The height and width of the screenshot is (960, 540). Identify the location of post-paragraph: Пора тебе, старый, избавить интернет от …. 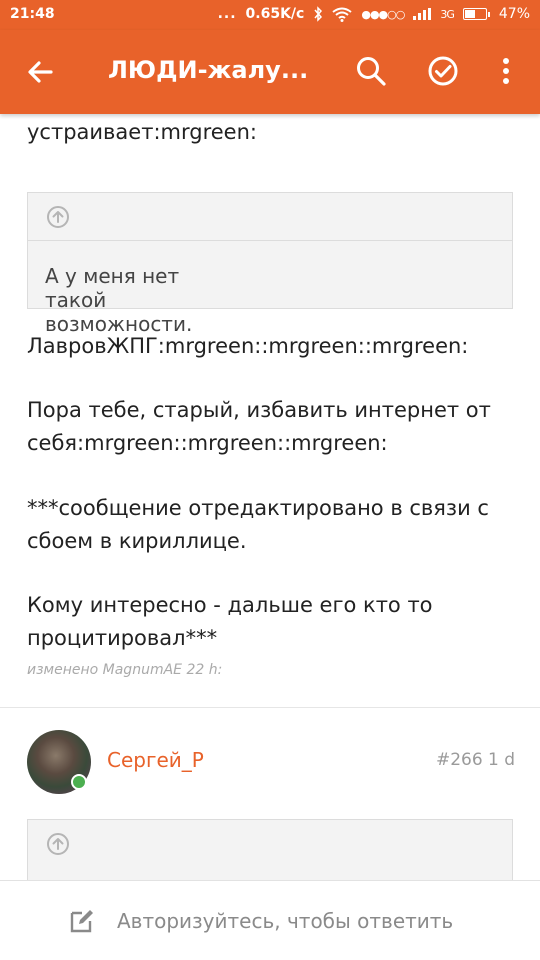
(259, 426).